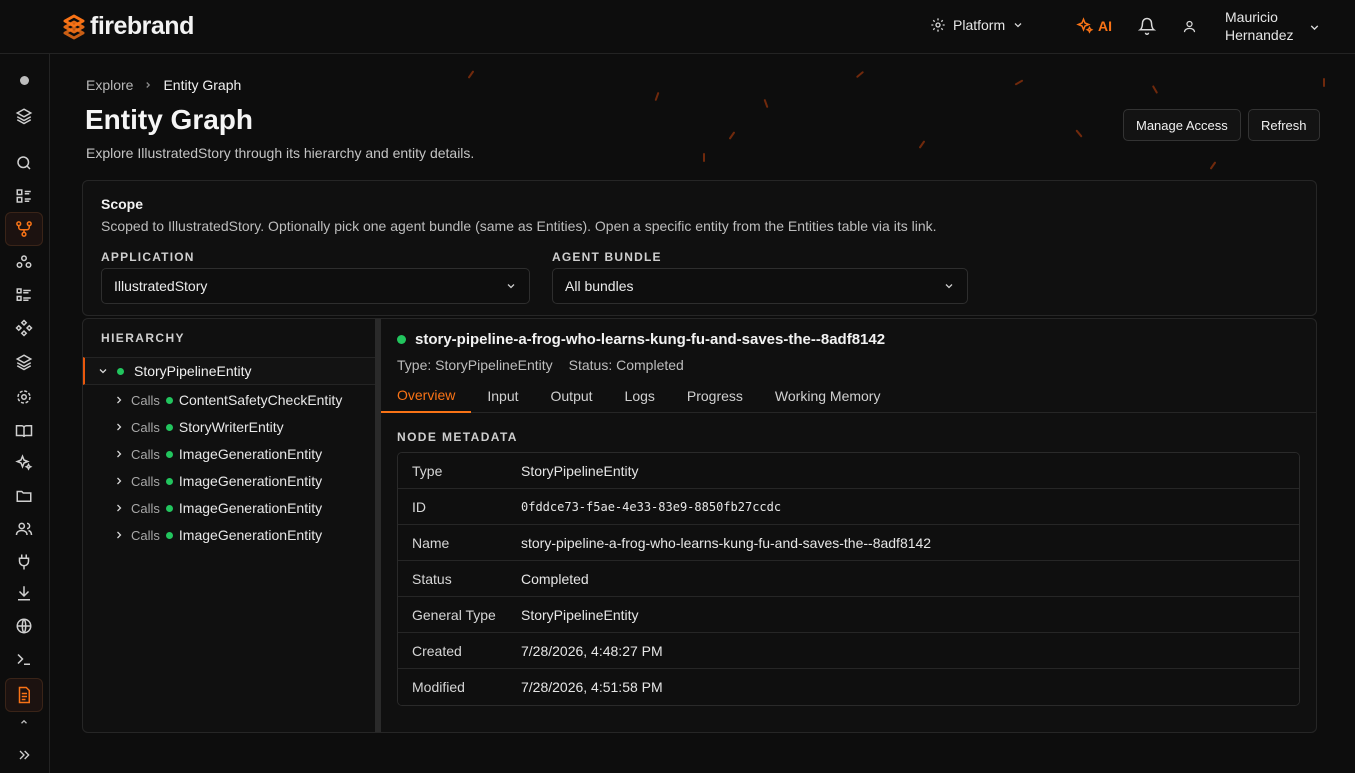  Describe the element at coordinates (24, 397) in the screenshot. I see `sidebar-item-settings` at that location.